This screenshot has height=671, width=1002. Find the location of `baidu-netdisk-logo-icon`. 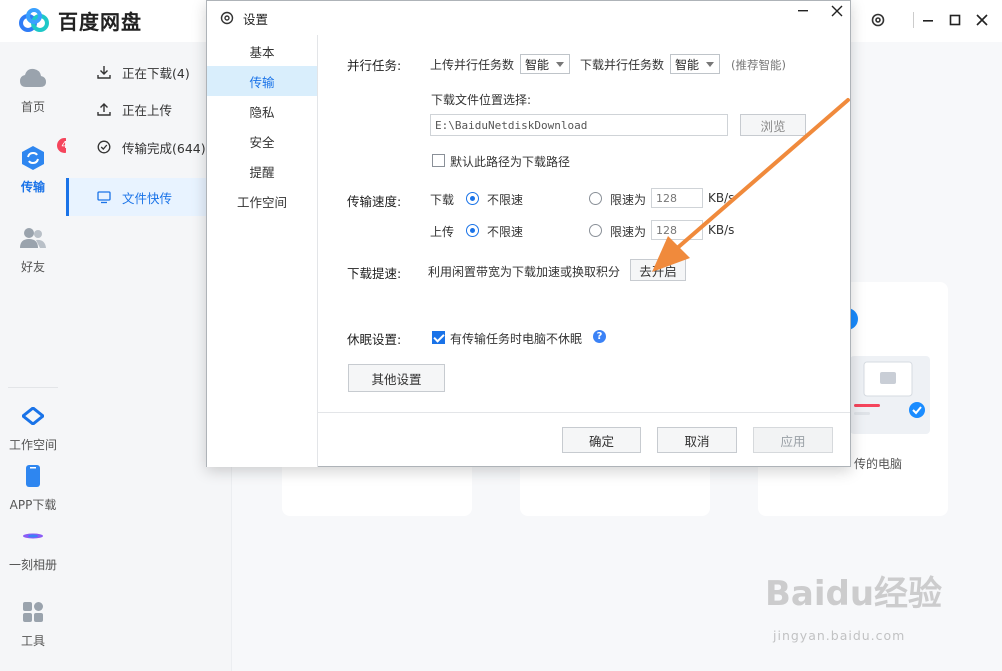

baidu-netdisk-logo-icon is located at coordinates (35, 21).